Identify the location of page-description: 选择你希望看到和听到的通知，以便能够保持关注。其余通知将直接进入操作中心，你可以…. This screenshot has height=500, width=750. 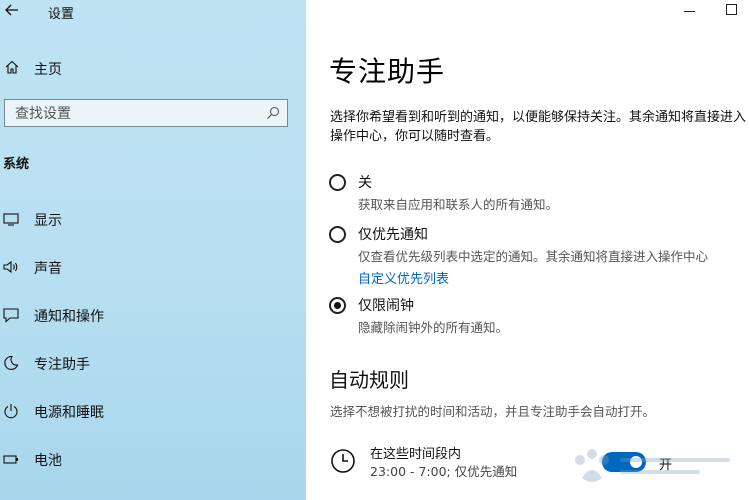
(538, 127).